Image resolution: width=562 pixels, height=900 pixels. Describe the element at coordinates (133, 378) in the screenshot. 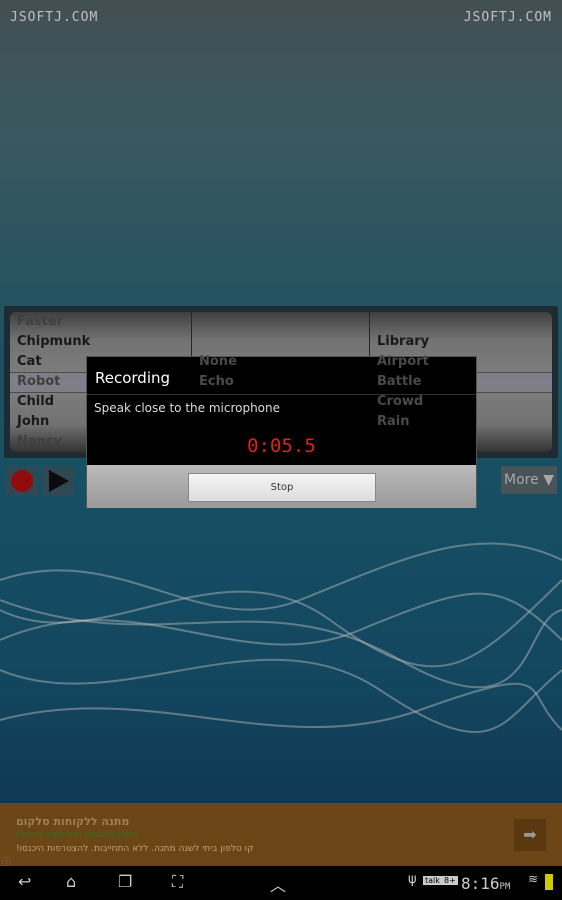

I see `dialog-title: Recording` at that location.